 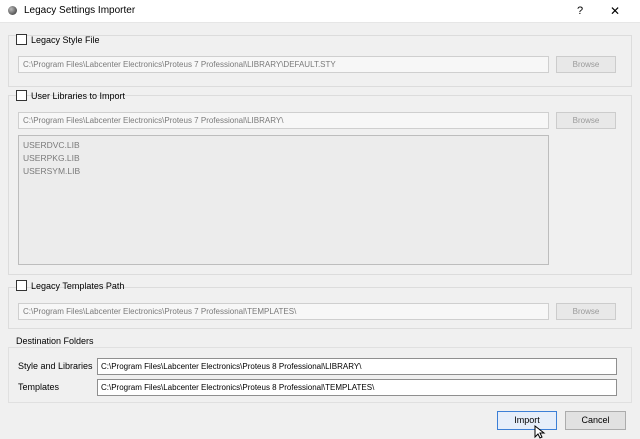 What do you see at coordinates (80, 10) in the screenshot?
I see `window-title: Legacy Settings Importer` at bounding box center [80, 10].